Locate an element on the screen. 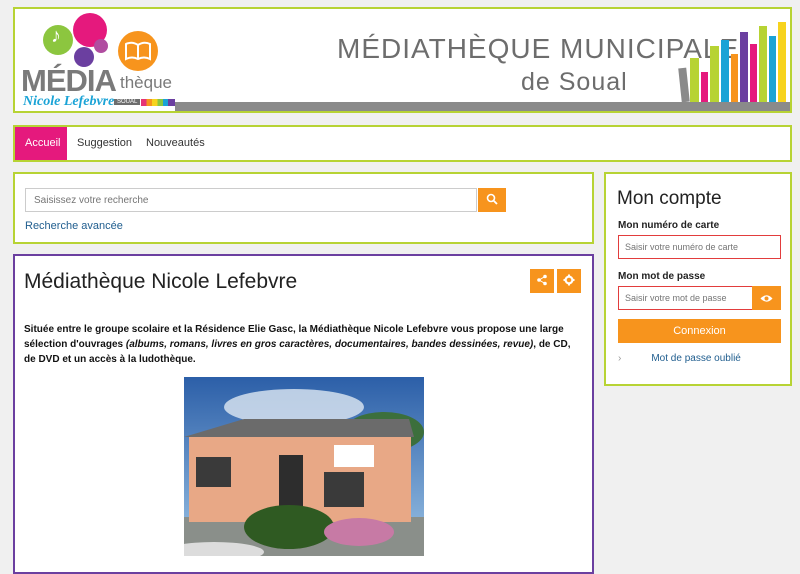  gear-icon is located at coordinates (569, 281).